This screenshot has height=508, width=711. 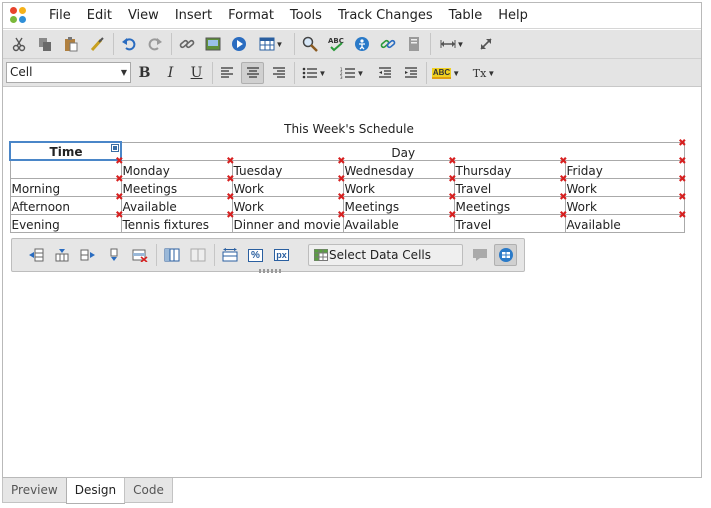 I want to click on menu-help: Help, so click(x=513, y=16).